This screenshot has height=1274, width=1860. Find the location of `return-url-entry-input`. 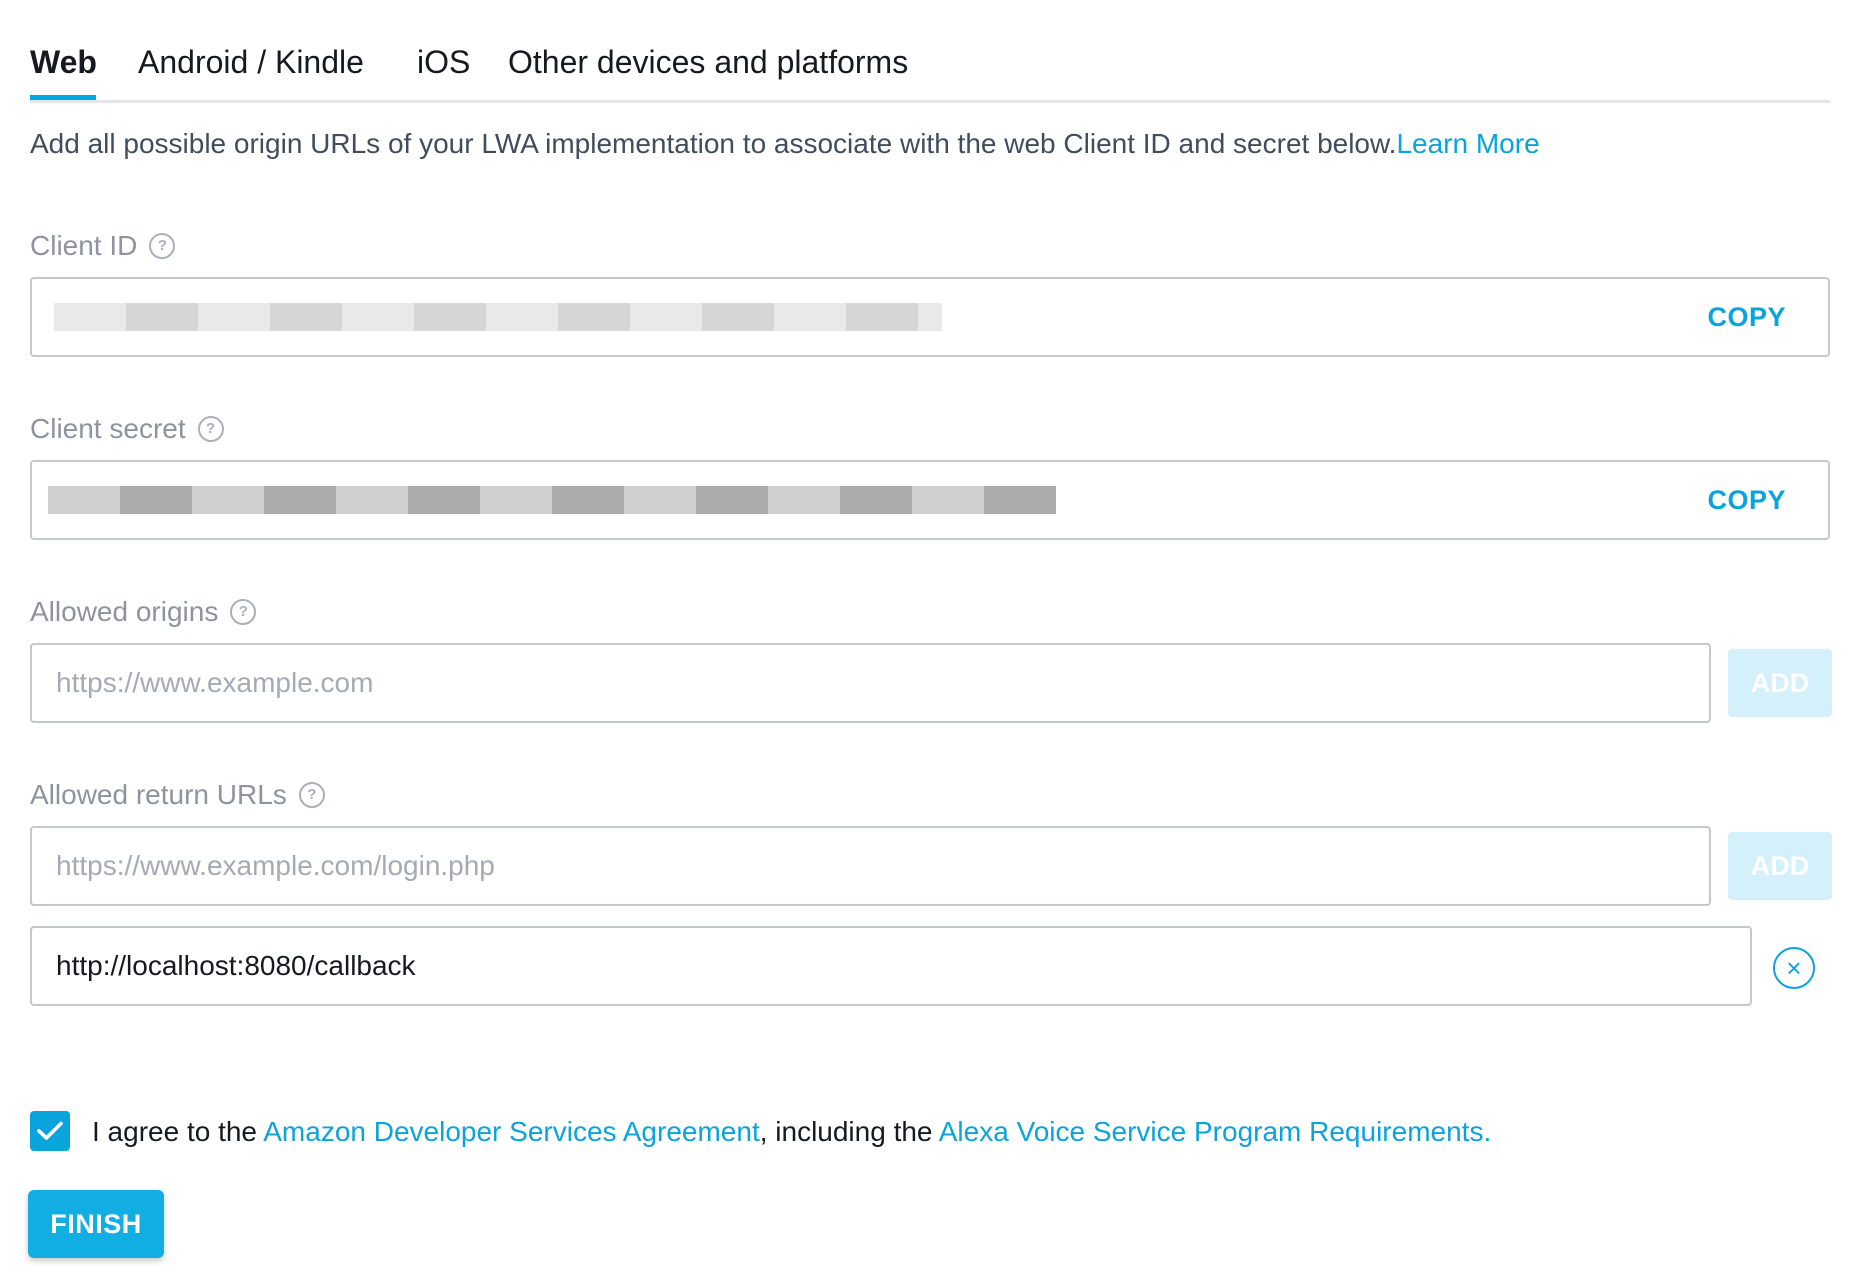

return-url-entry-input is located at coordinates (856, 966).